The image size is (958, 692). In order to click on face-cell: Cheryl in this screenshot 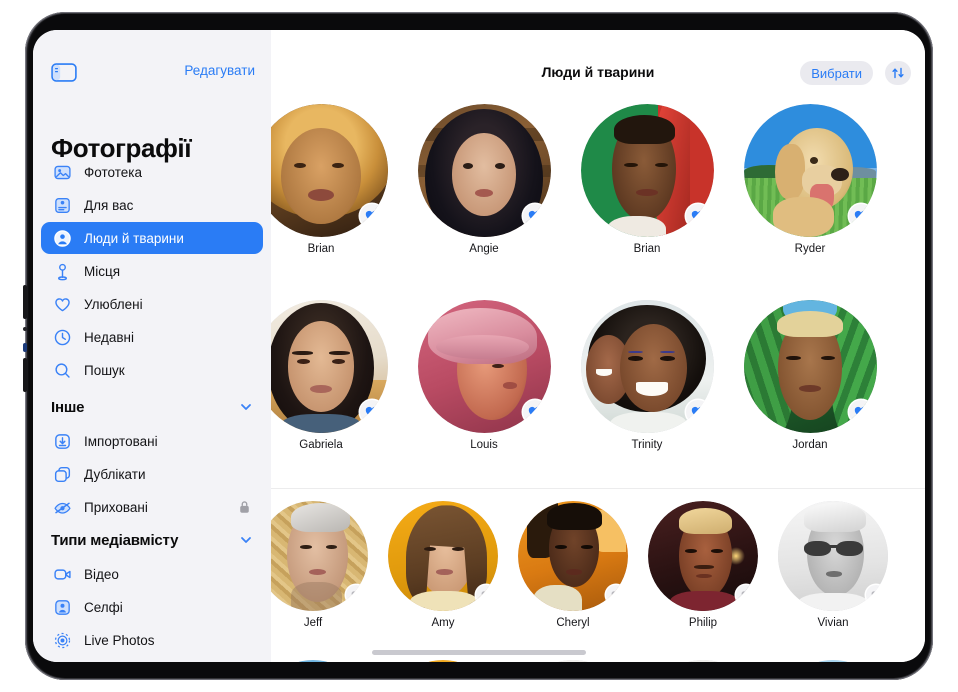, I will do `click(573, 565)`.